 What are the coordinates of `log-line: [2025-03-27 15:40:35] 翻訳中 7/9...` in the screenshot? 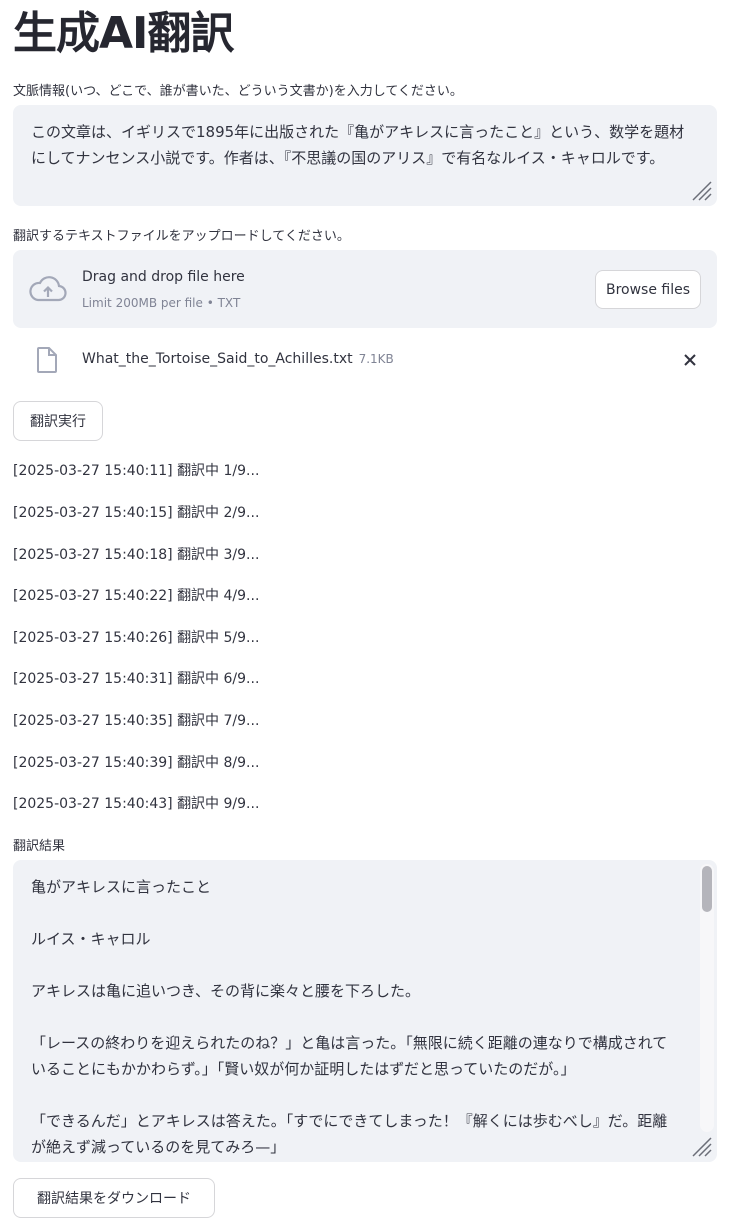 It's located at (136, 721).